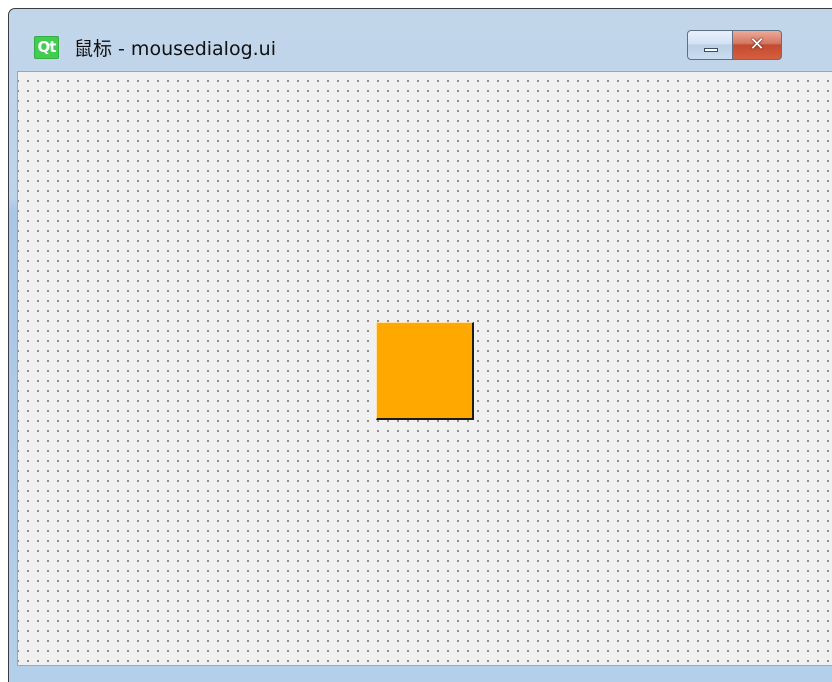 This screenshot has height=682, width=832. I want to click on minimize-button, so click(710, 45).